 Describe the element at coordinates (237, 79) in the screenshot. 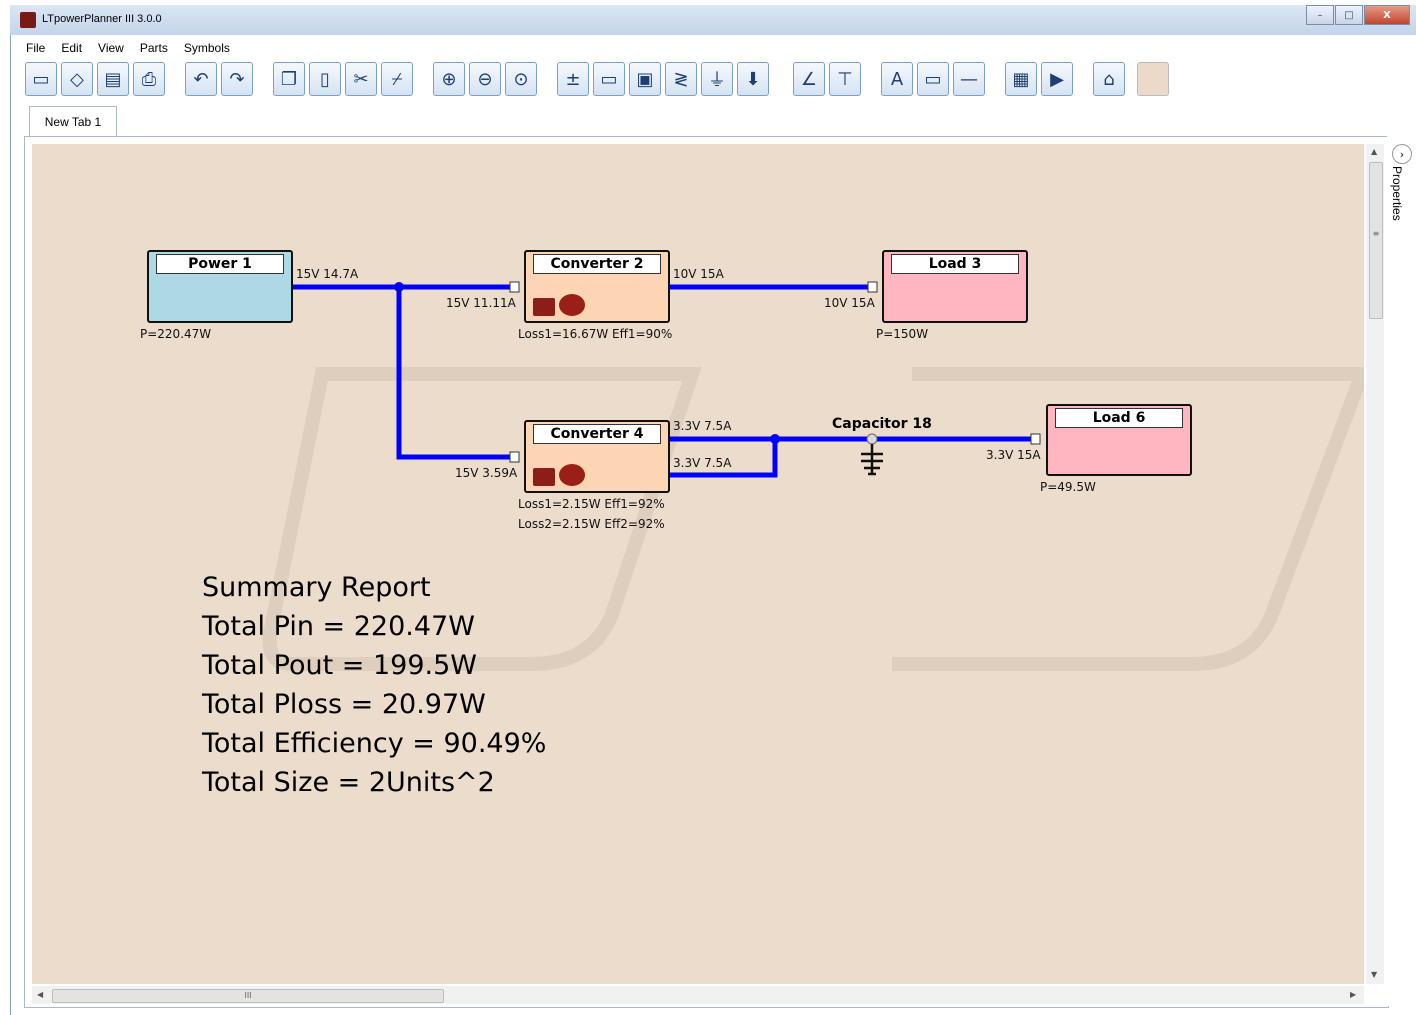

I see `redo-icon: ↷` at that location.